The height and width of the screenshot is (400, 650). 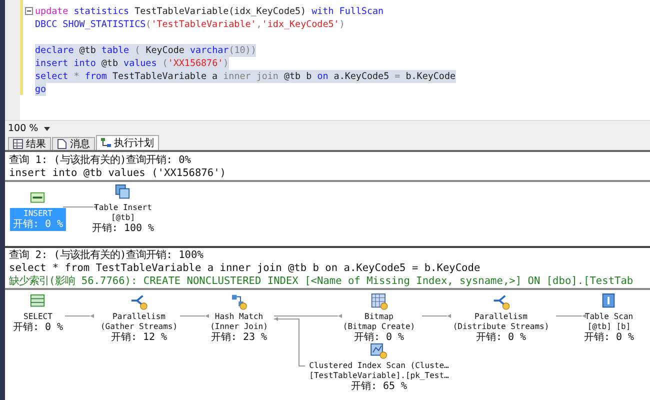 What do you see at coordinates (106, 143) in the screenshot?
I see `plan-tree-icon` at bounding box center [106, 143].